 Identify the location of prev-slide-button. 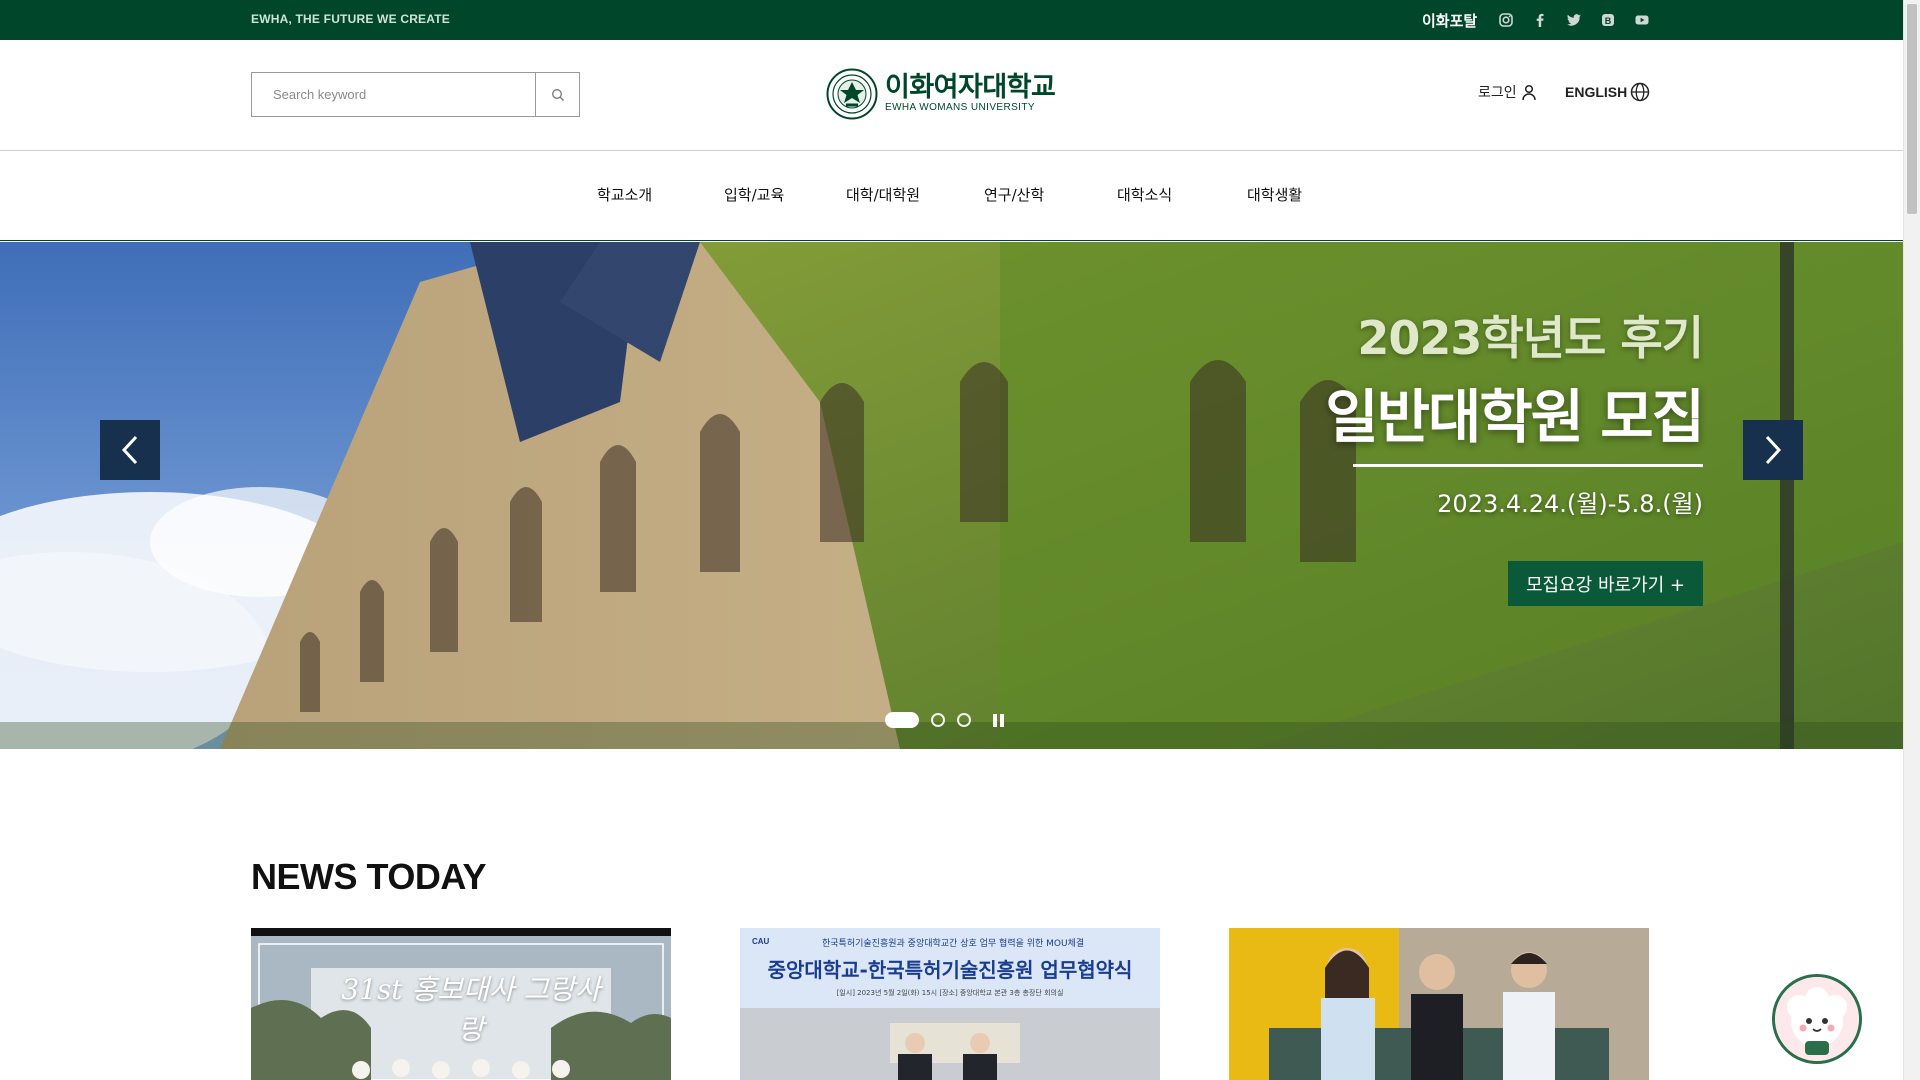
(130, 450).